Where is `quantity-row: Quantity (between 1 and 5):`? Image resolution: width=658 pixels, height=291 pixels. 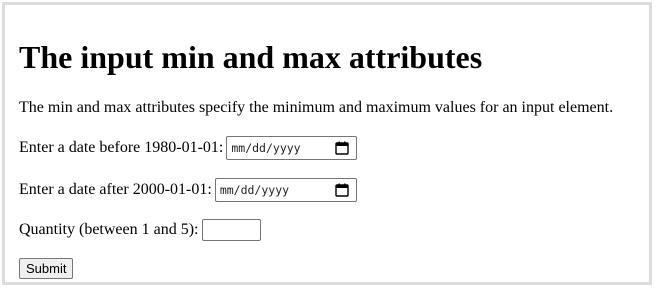 quantity-row: Quantity (between 1 and 5): is located at coordinates (140, 230).